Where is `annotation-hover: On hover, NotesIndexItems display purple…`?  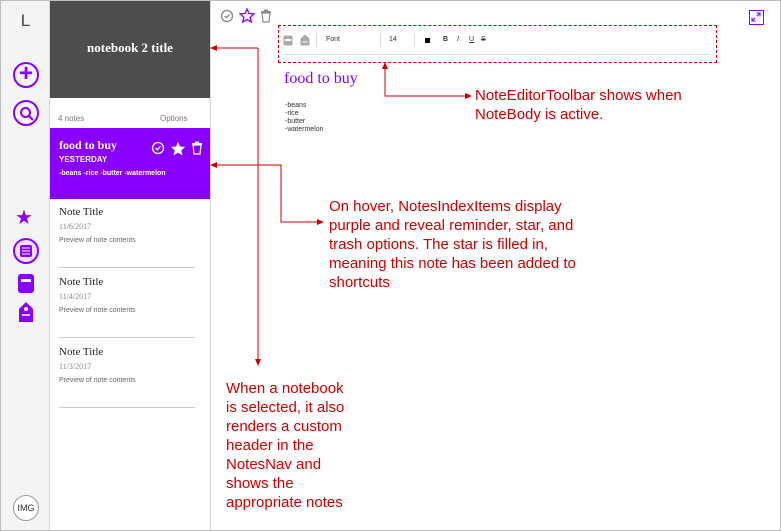
annotation-hover: On hover, NotesIndexItems display purple… is located at coordinates (452, 244).